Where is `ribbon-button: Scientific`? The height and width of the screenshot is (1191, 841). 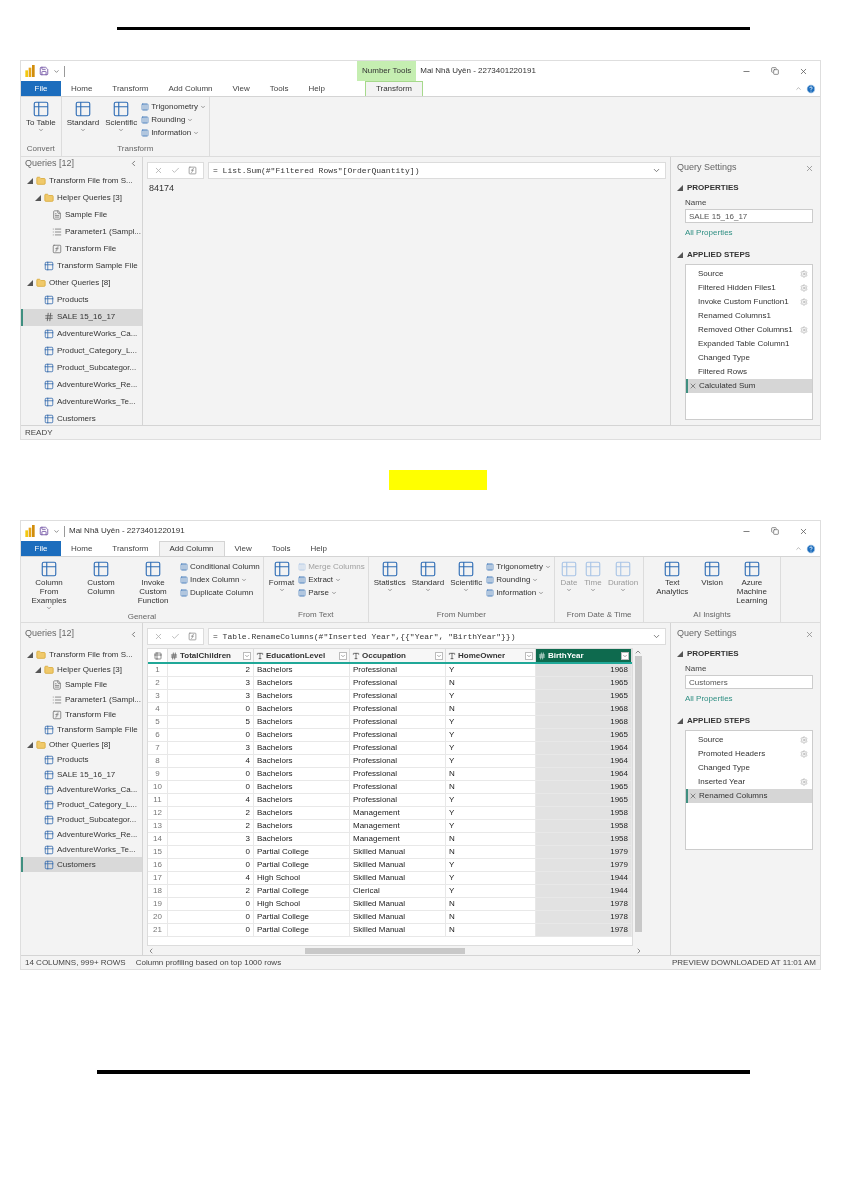 ribbon-button: Scientific is located at coordinates (121, 116).